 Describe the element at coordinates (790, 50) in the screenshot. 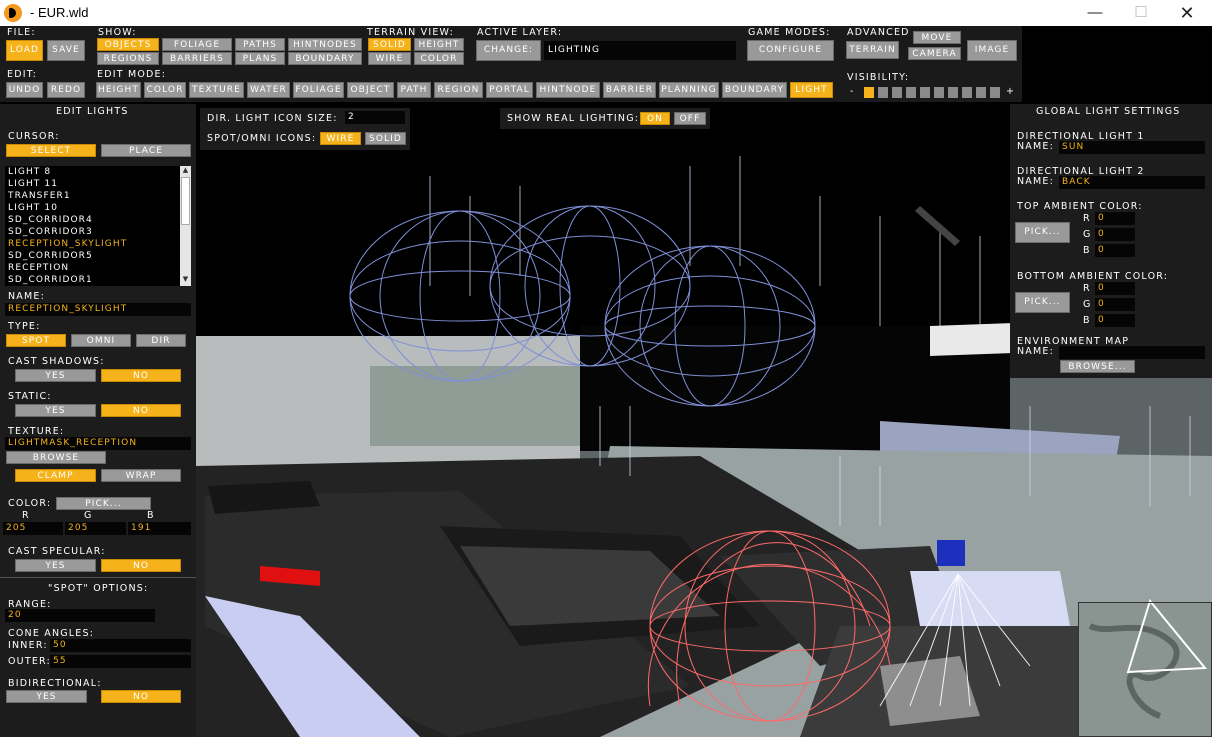

I see `configure-button: Configure` at that location.